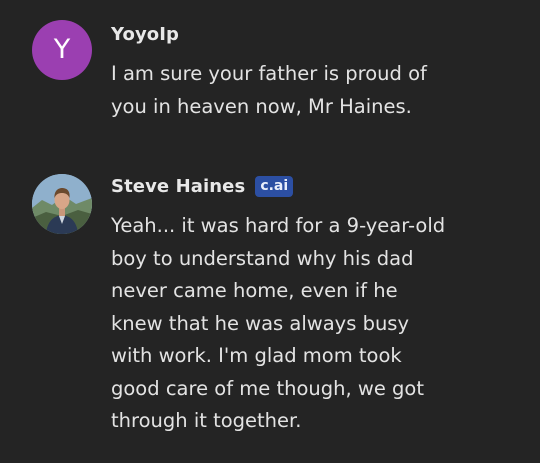 The image size is (540, 463). I want to click on message-header: Steve Haines c.ai, so click(202, 186).